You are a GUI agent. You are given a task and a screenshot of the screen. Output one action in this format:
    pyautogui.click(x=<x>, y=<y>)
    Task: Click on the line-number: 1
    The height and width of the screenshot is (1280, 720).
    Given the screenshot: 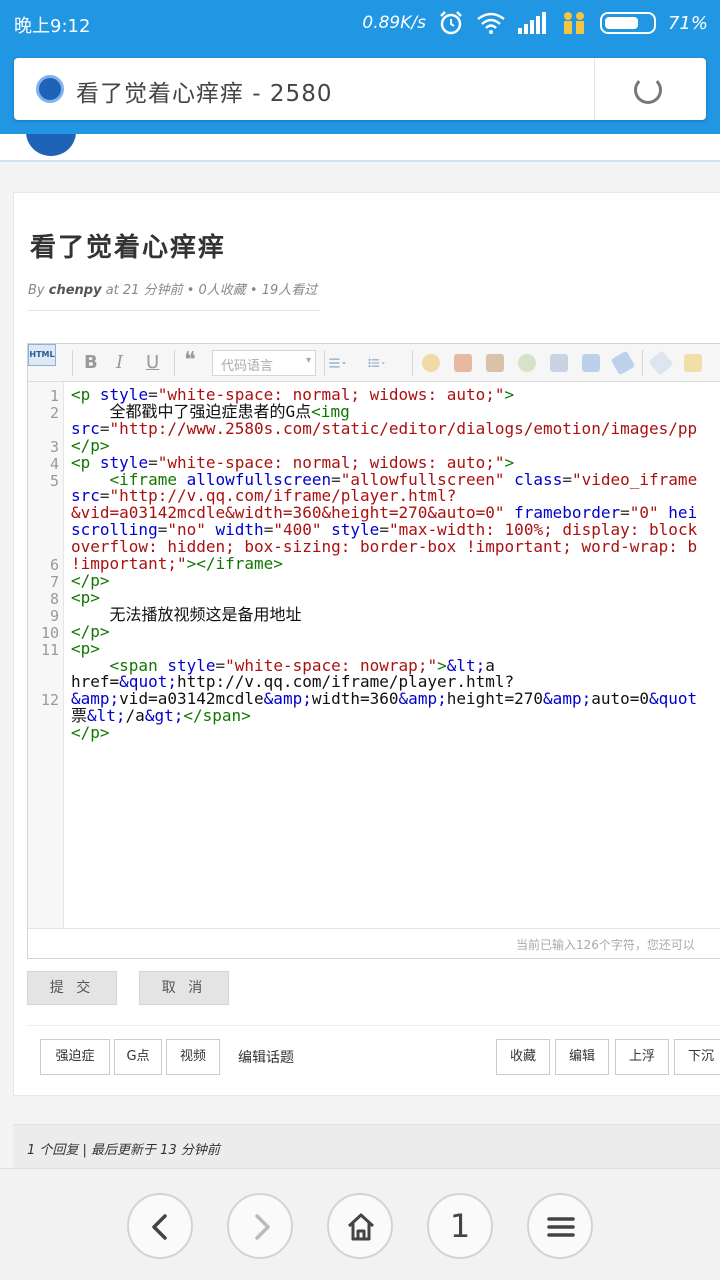 What is the action you would take?
    pyautogui.click(x=54, y=396)
    